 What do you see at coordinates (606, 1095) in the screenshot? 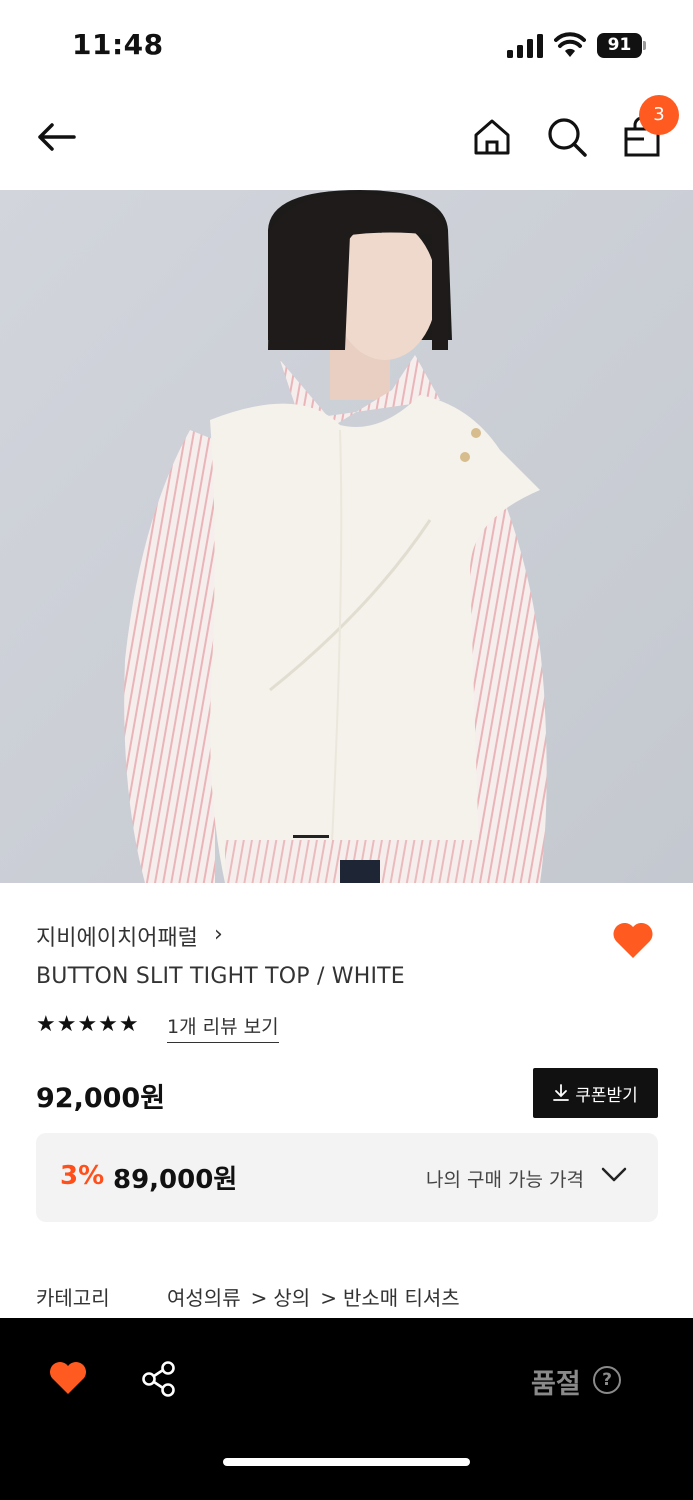
I see `coupon-button-label: 쿠폰받기` at bounding box center [606, 1095].